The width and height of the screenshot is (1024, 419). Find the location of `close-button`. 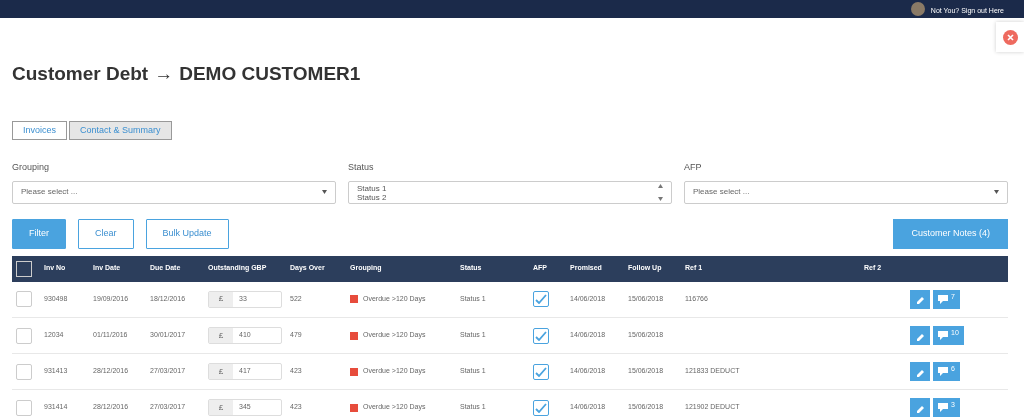

close-button is located at coordinates (1010, 37).